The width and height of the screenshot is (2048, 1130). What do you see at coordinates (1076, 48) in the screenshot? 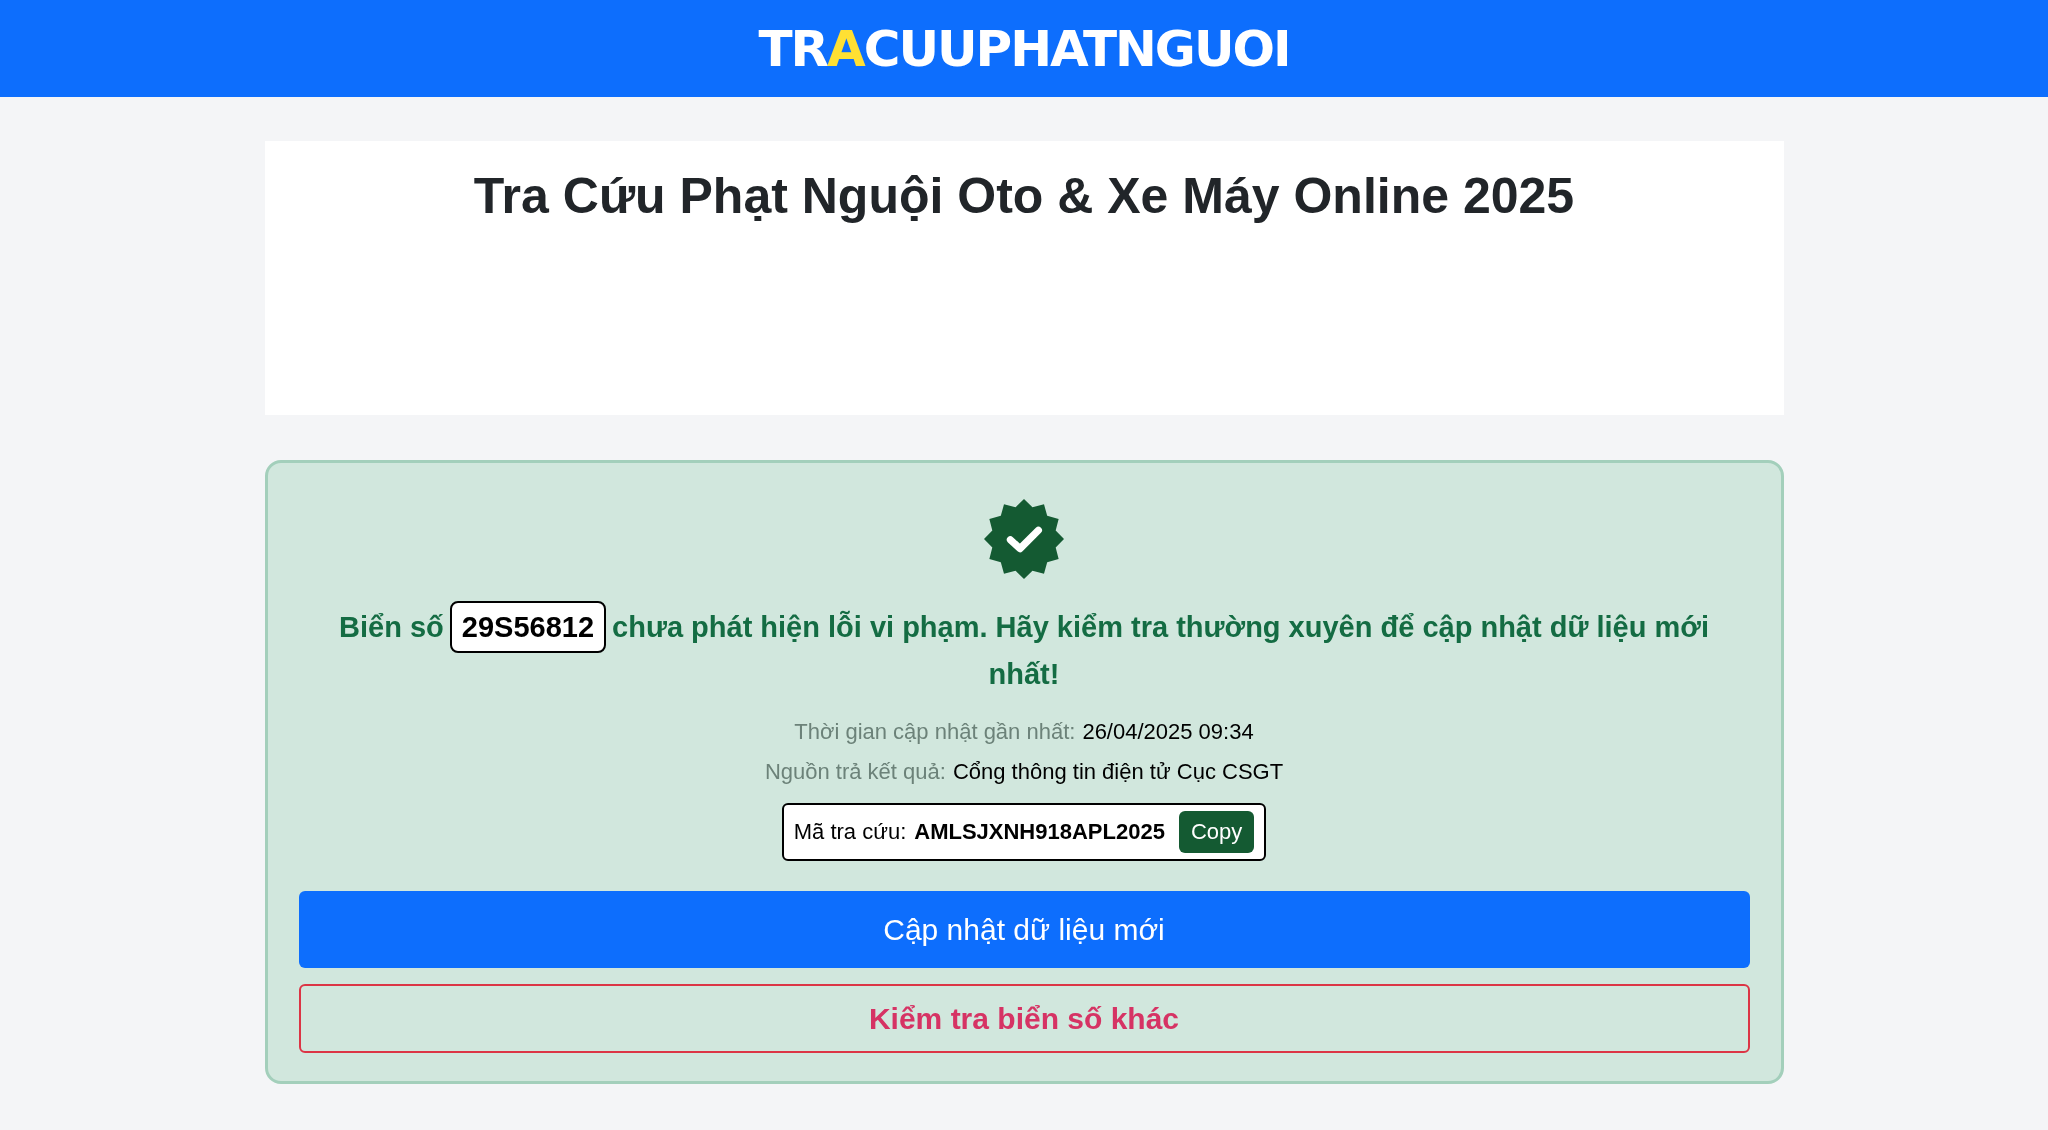
I see `logo-text: CUUPHATNGUOI` at bounding box center [1076, 48].